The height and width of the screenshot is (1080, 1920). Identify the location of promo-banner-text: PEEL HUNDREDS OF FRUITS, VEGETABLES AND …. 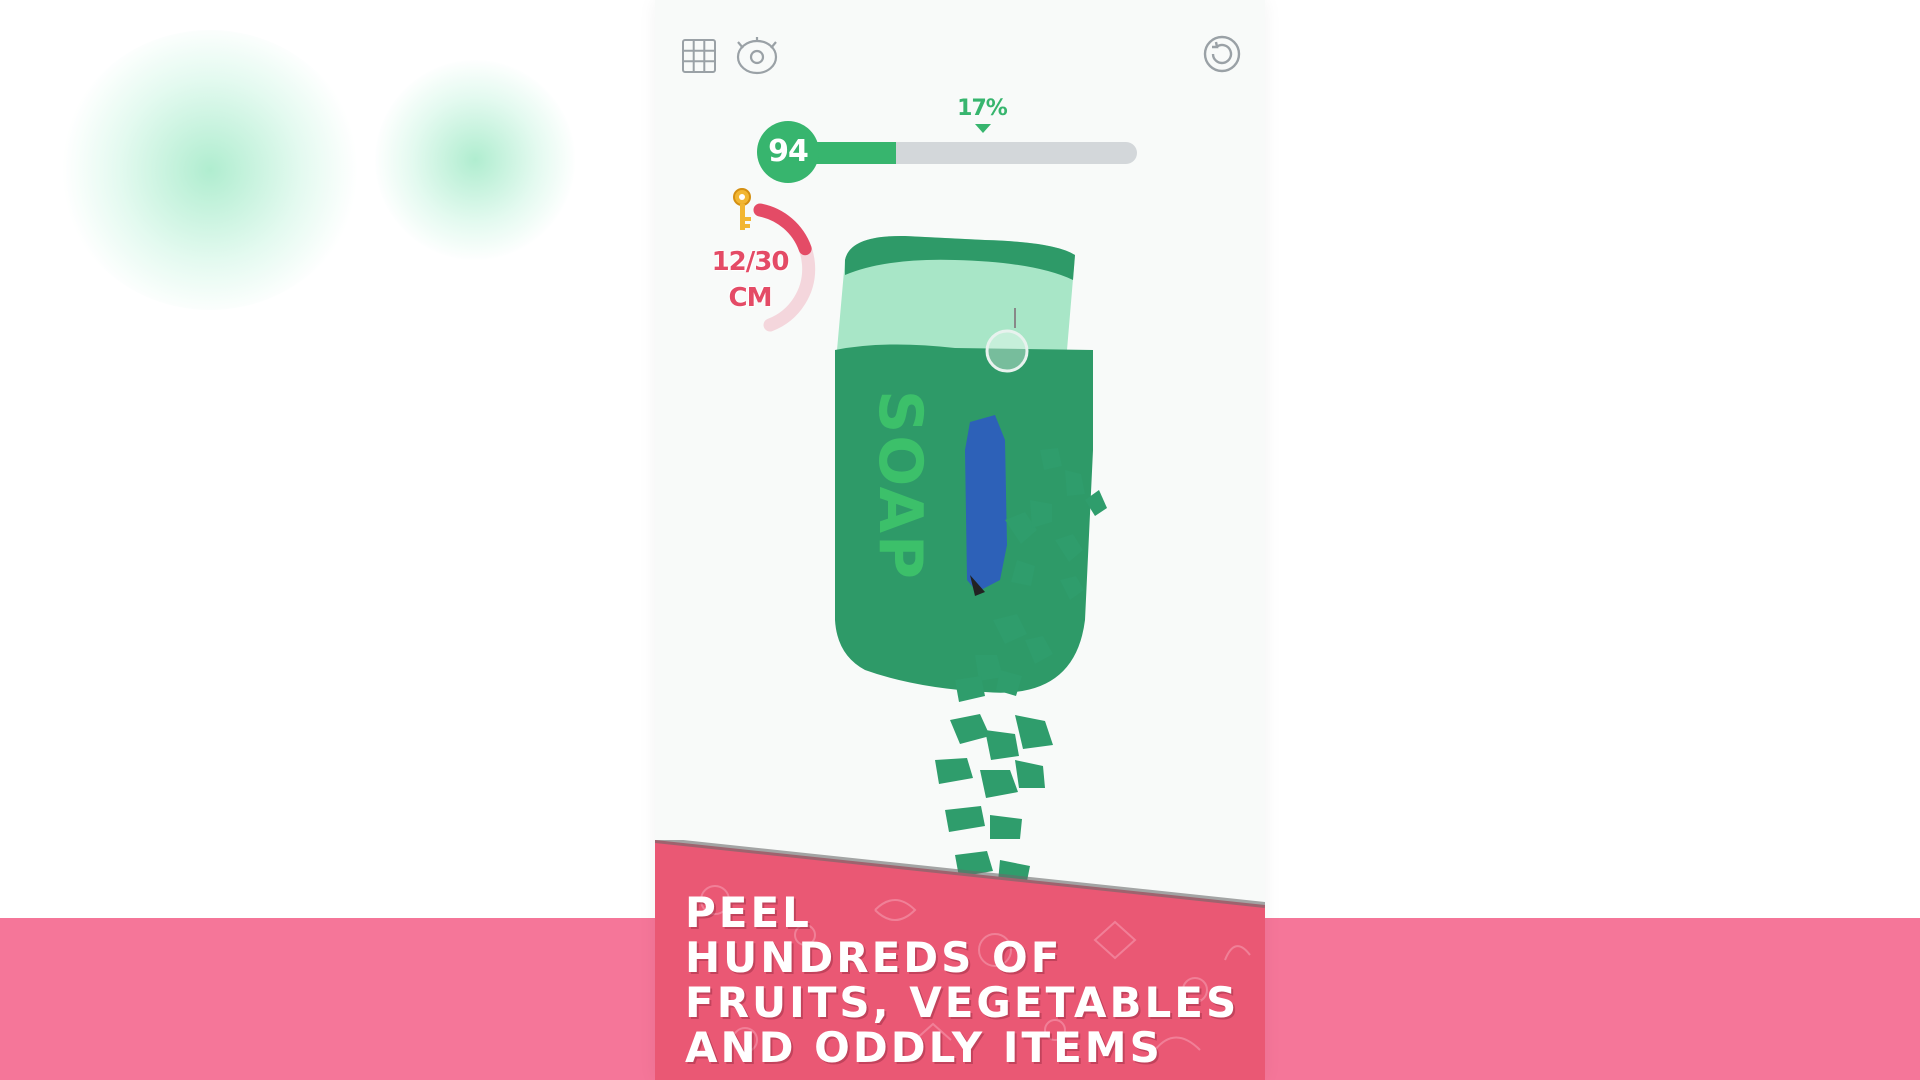
(975, 980).